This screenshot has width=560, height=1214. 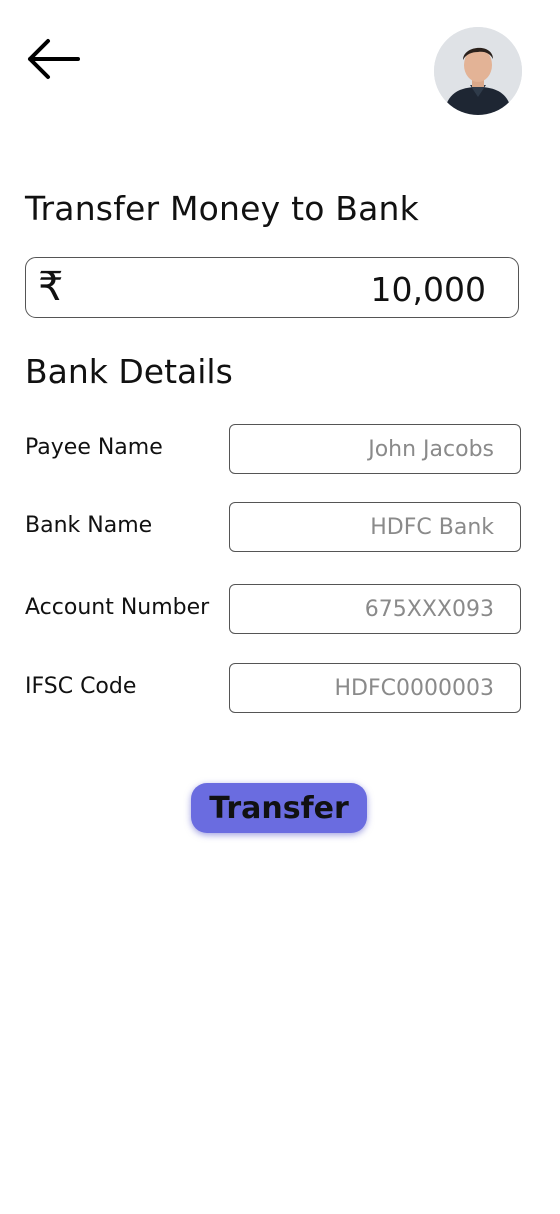 What do you see at coordinates (129, 371) in the screenshot?
I see `bank-details-title: Bank Details` at bounding box center [129, 371].